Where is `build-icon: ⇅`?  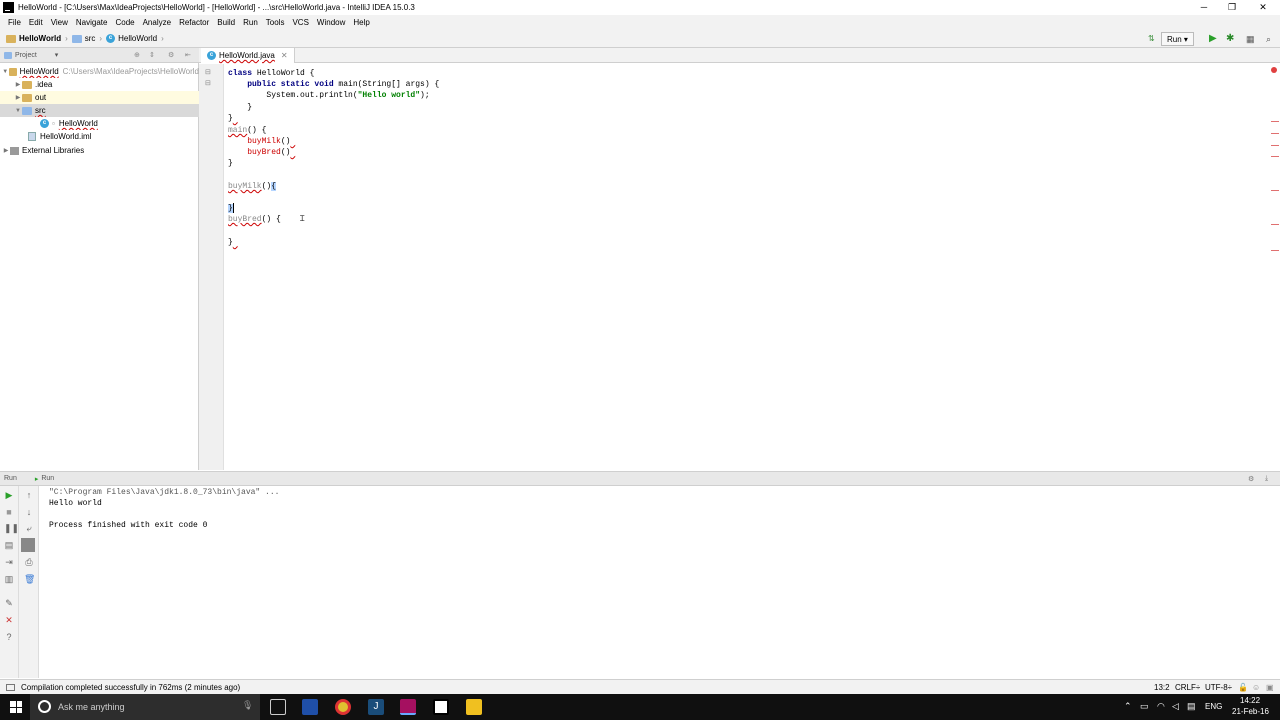 build-icon: ⇅ is located at coordinates (1151, 39).